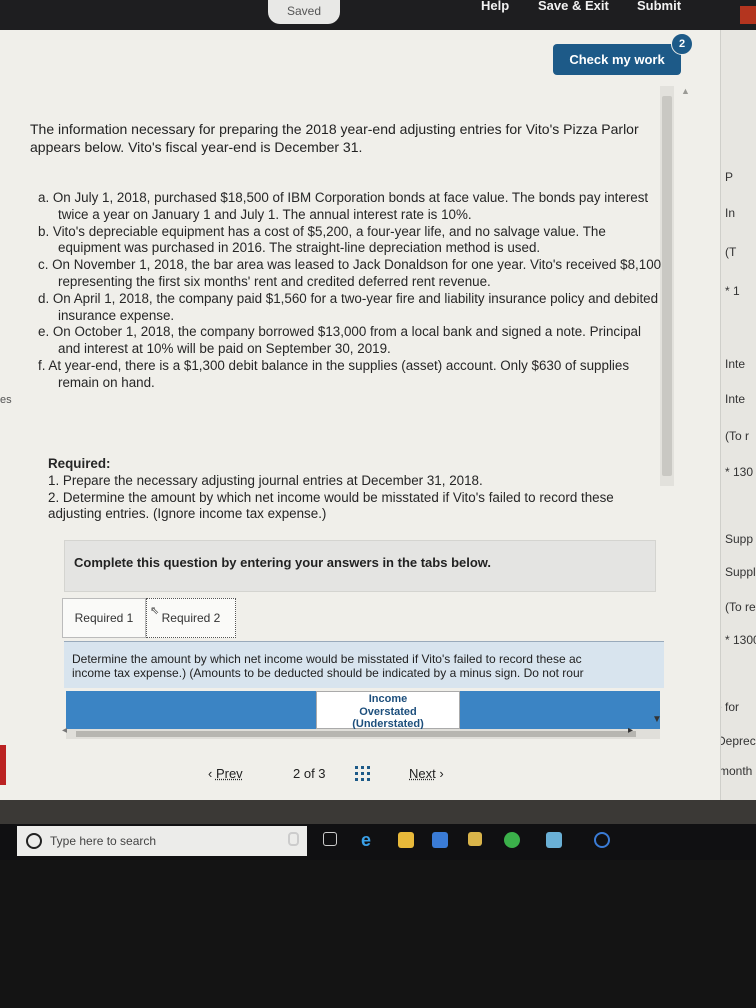 This screenshot has width=756, height=1008. What do you see at coordinates (191, 618) in the screenshot?
I see `tab-required-2: Required 2` at bounding box center [191, 618].